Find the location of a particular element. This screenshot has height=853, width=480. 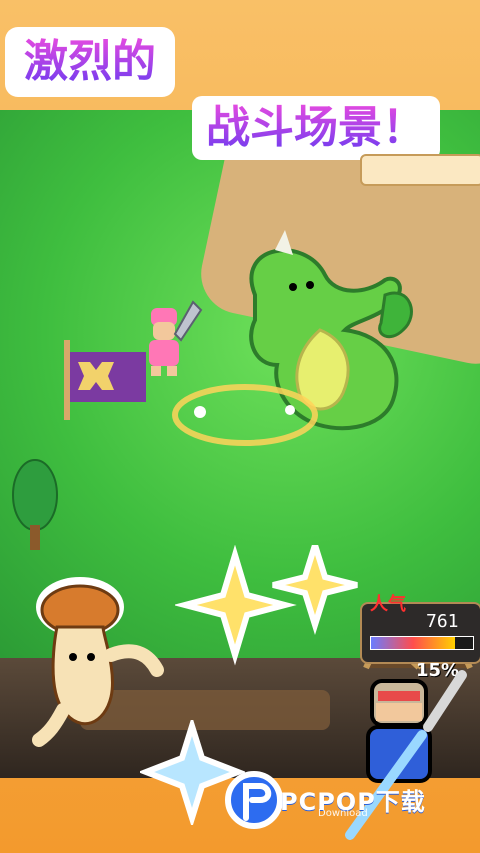

title-line-1-text: 激烈的 is located at coordinates (90, 61).